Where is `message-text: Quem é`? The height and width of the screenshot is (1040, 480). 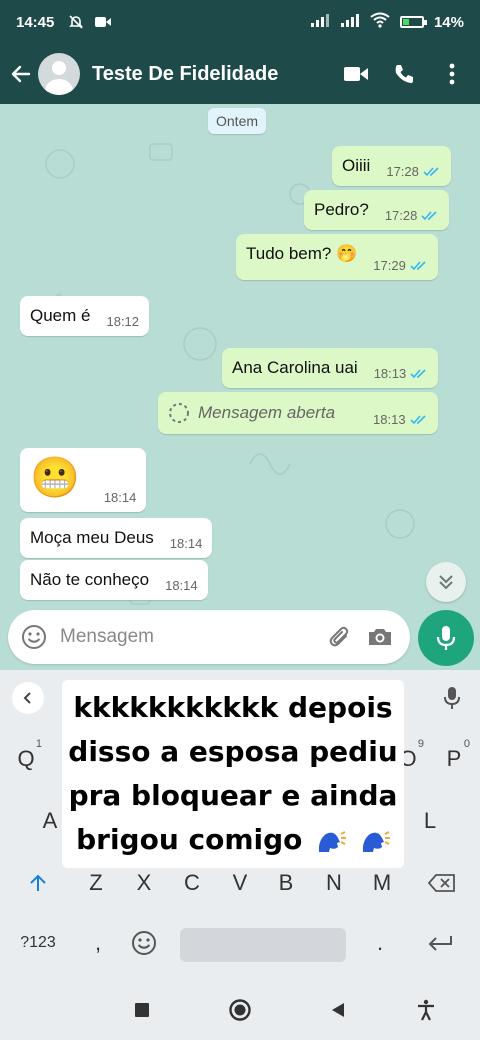 message-text: Quem é is located at coordinates (60, 315).